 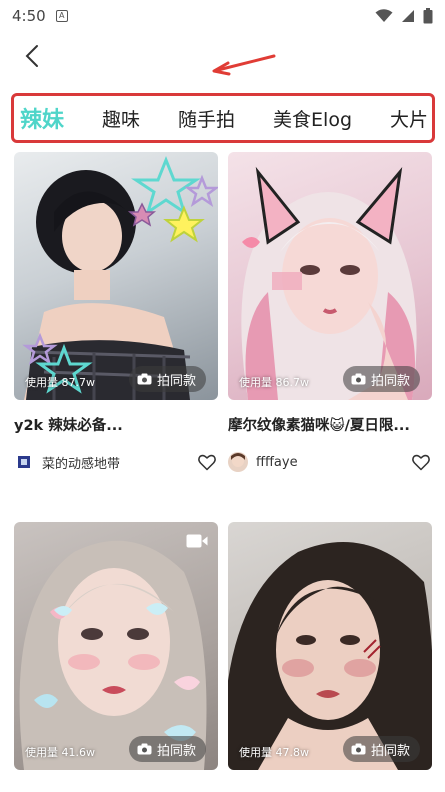 I want to click on signal-icon, so click(x=408, y=16).